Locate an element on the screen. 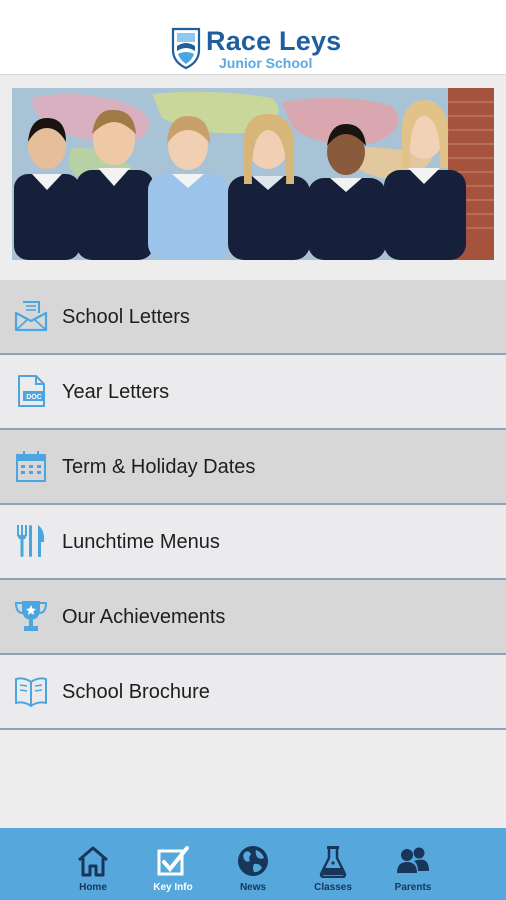 The height and width of the screenshot is (900, 506). doc-file-icon: DOC is located at coordinates (31, 391).